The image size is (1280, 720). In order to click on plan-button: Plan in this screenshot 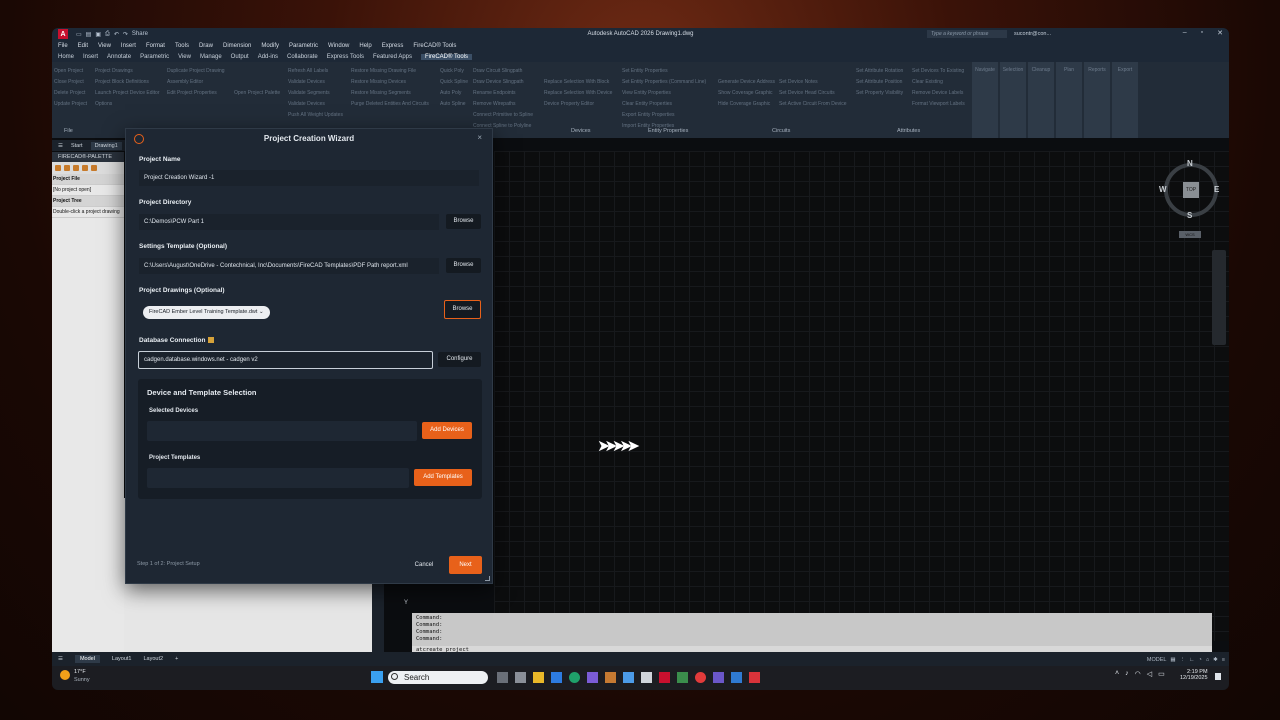, I will do `click(1069, 100)`.